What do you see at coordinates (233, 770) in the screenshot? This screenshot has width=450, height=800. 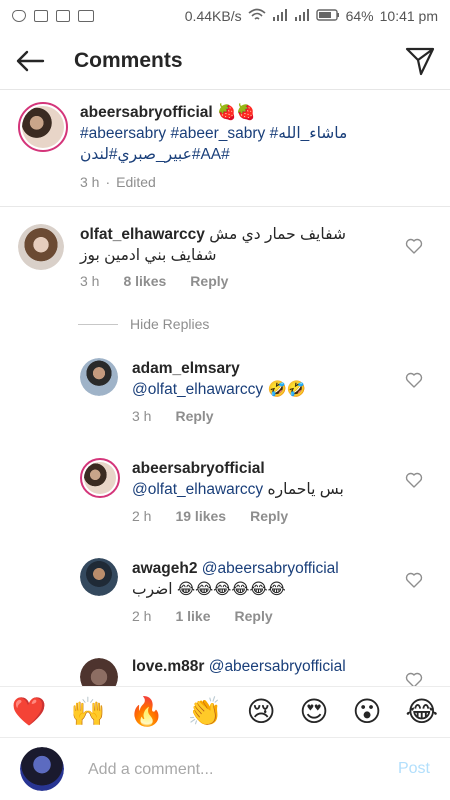 I see `comment-input` at bounding box center [233, 770].